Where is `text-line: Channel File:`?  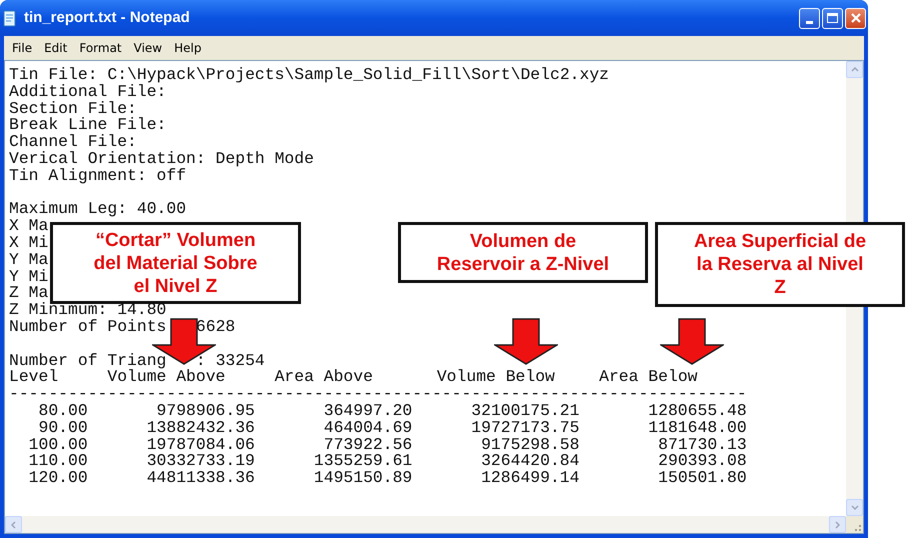 text-line: Channel File: is located at coordinates (73, 142).